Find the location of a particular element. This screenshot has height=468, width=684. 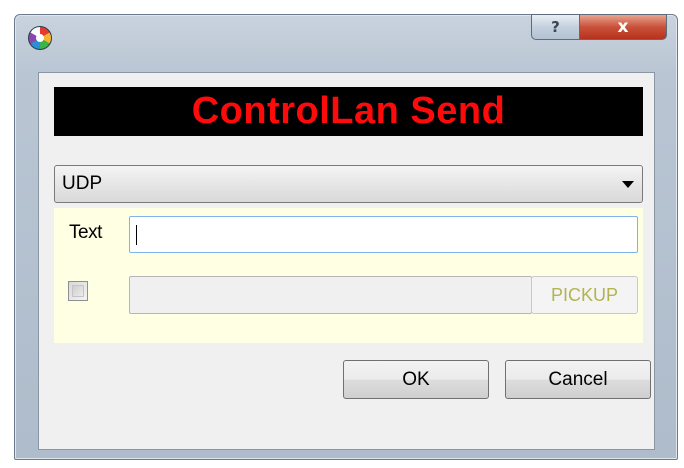

cancel-button: Cancel is located at coordinates (578, 379).